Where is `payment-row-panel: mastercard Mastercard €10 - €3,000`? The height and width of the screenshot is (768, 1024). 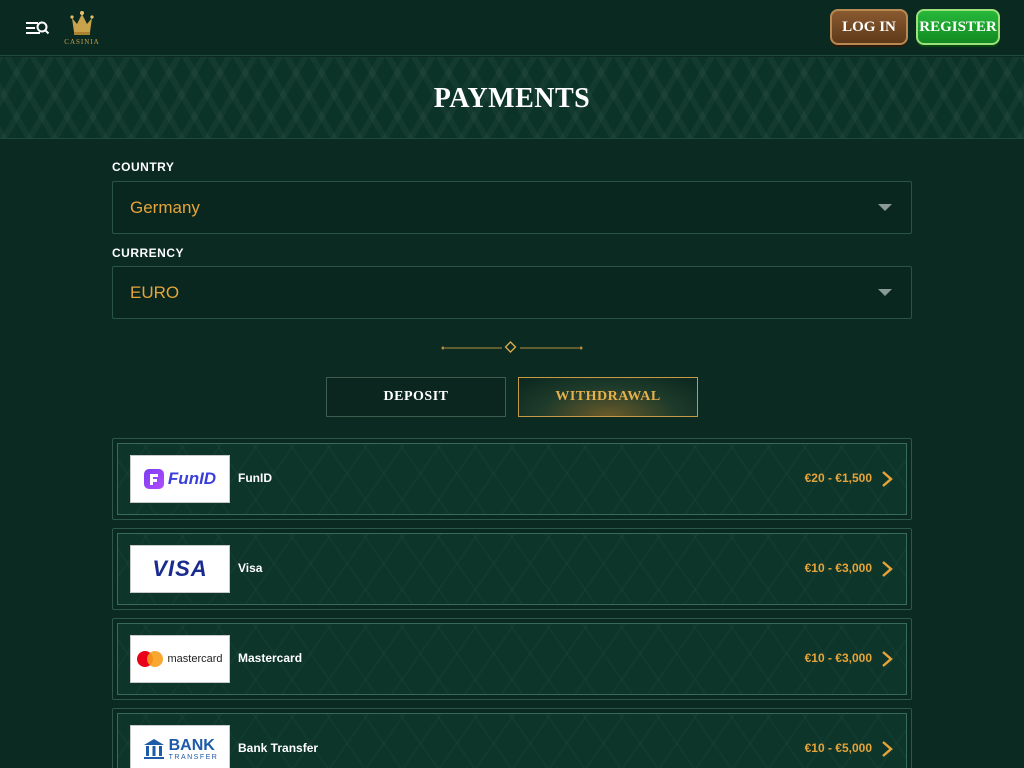 payment-row-panel: mastercard Mastercard €10 - €3,000 is located at coordinates (512, 659).